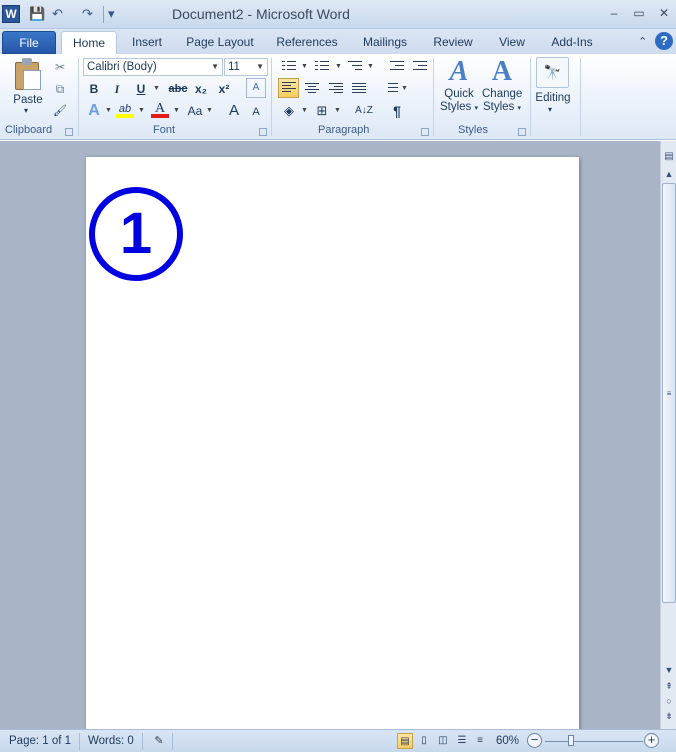 This screenshot has width=676, height=752. Describe the element at coordinates (355, 67) in the screenshot. I see `multilevel-list-icon` at that location.